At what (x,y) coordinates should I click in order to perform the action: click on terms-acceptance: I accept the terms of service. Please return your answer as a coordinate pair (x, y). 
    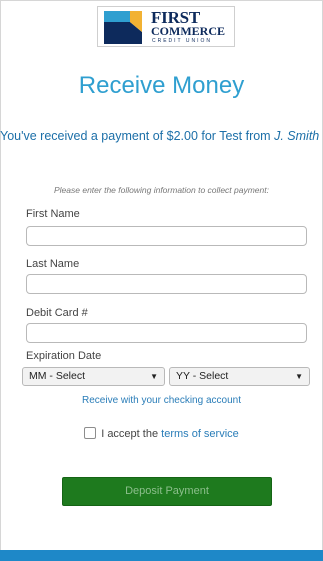
    Looking at the image, I should click on (161, 433).